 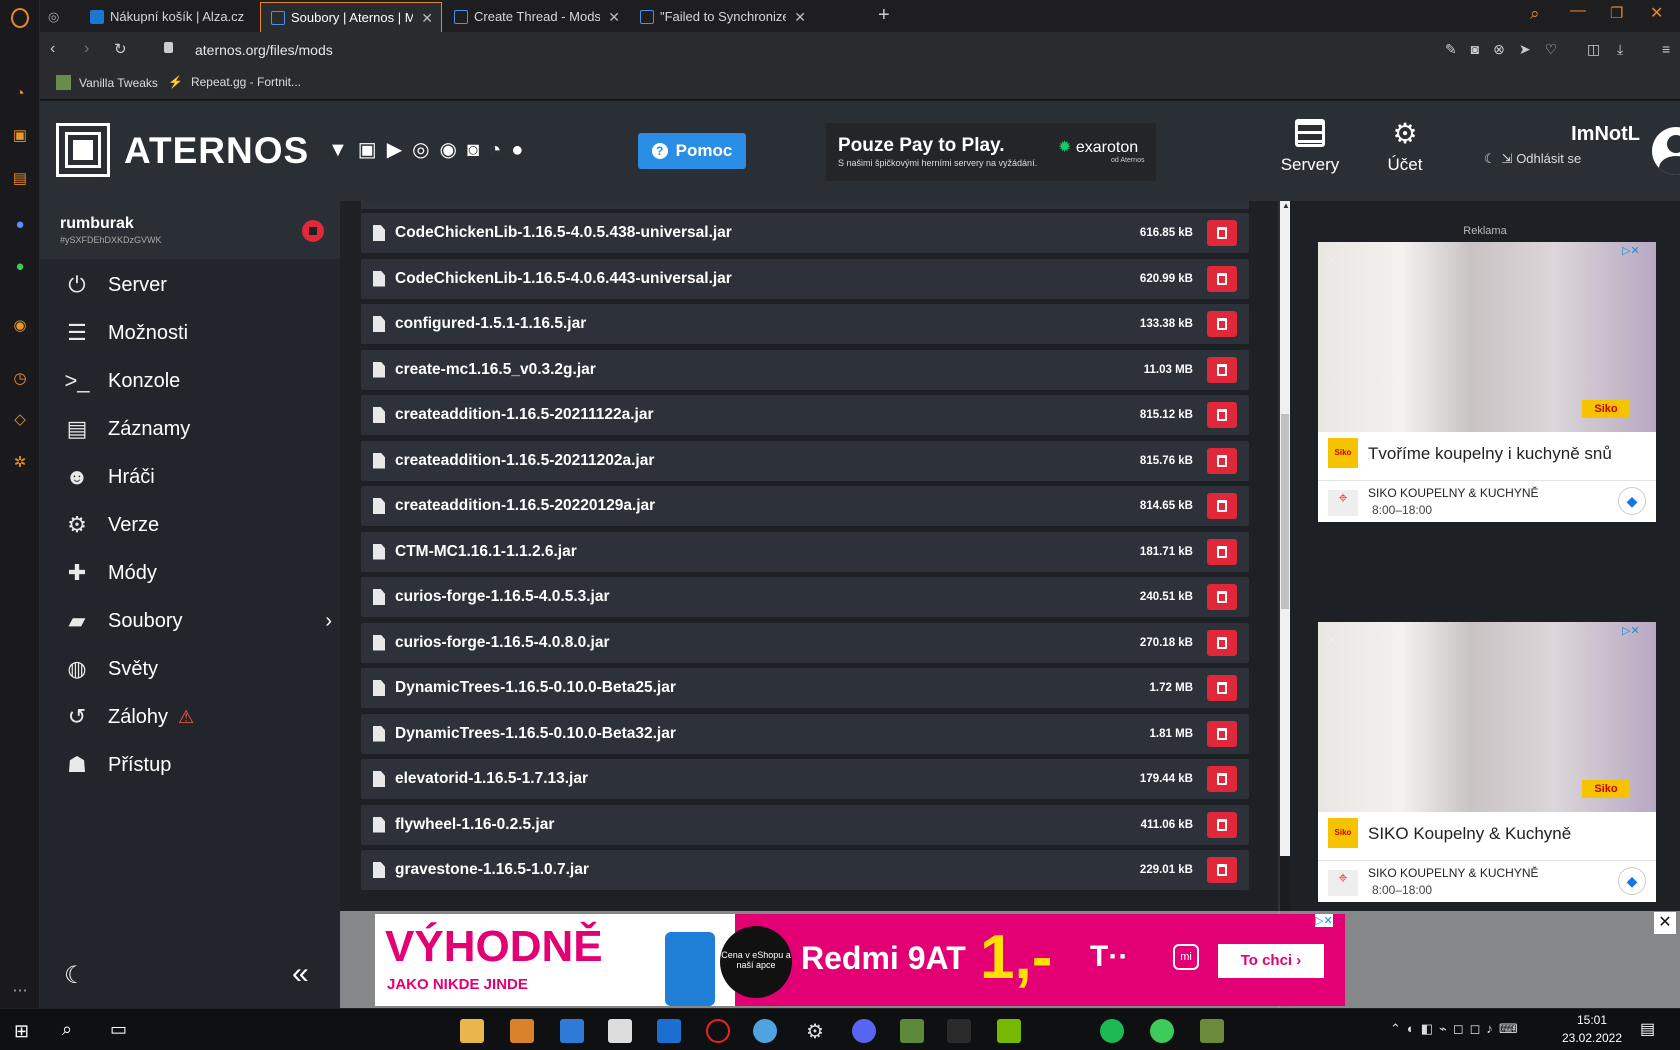 I want to click on lock-icon, so click(x=168, y=47).